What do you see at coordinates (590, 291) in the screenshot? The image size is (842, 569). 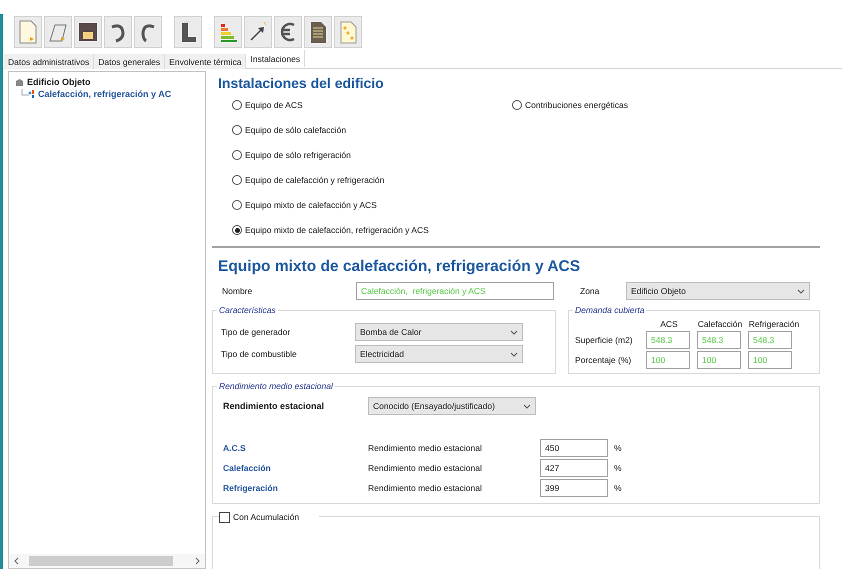 I see `field-label: Zona` at bounding box center [590, 291].